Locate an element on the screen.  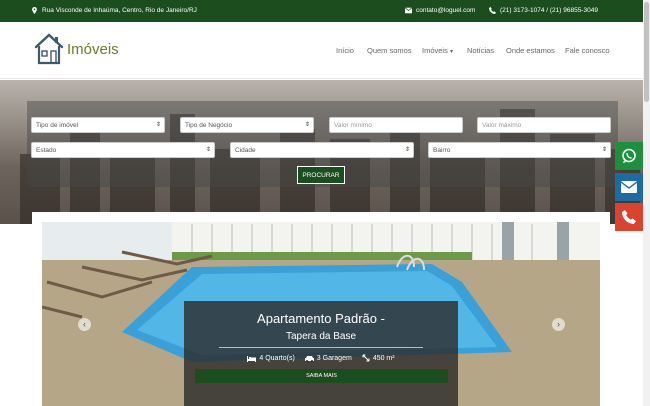
chevron-left-icon: ‹ is located at coordinates (84, 324).